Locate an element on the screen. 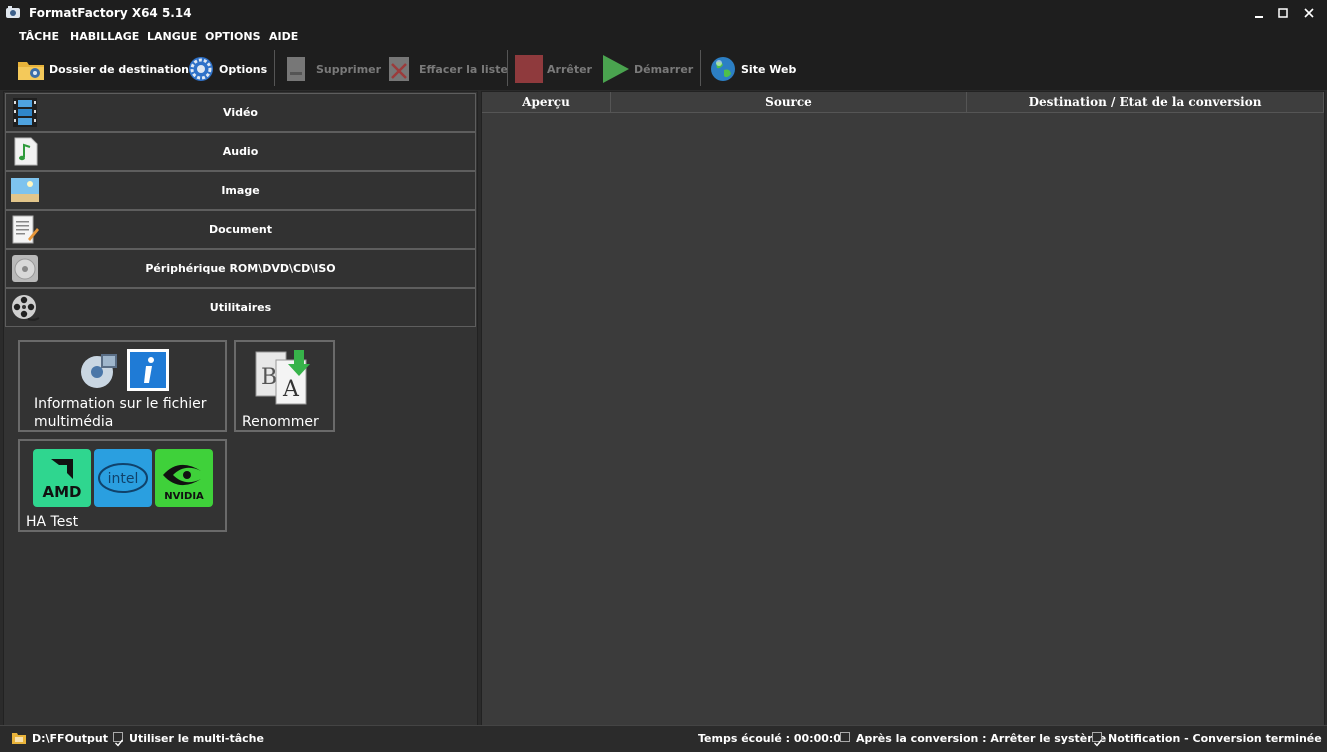  clear-list-button: Effacer la liste is located at coordinates (447, 69).